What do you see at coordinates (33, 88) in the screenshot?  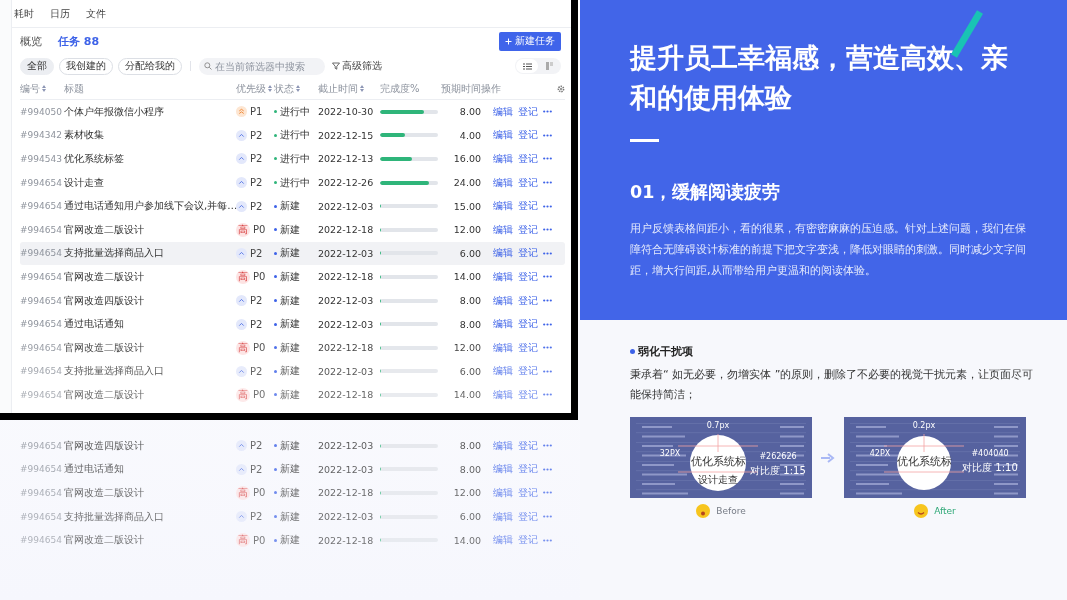 I see `column-header: 编号` at bounding box center [33, 88].